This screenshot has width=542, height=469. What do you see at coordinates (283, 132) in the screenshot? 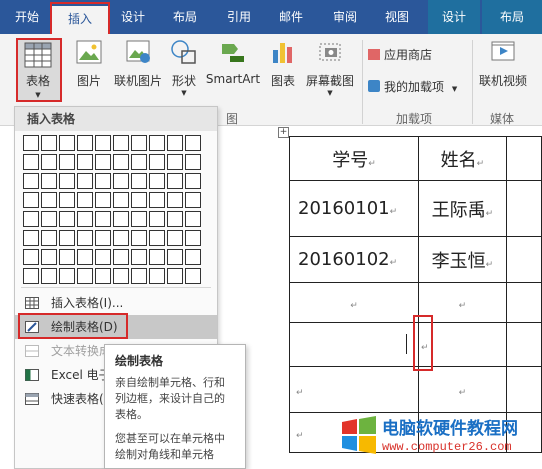
I see `table-move-handle: +` at bounding box center [283, 132].